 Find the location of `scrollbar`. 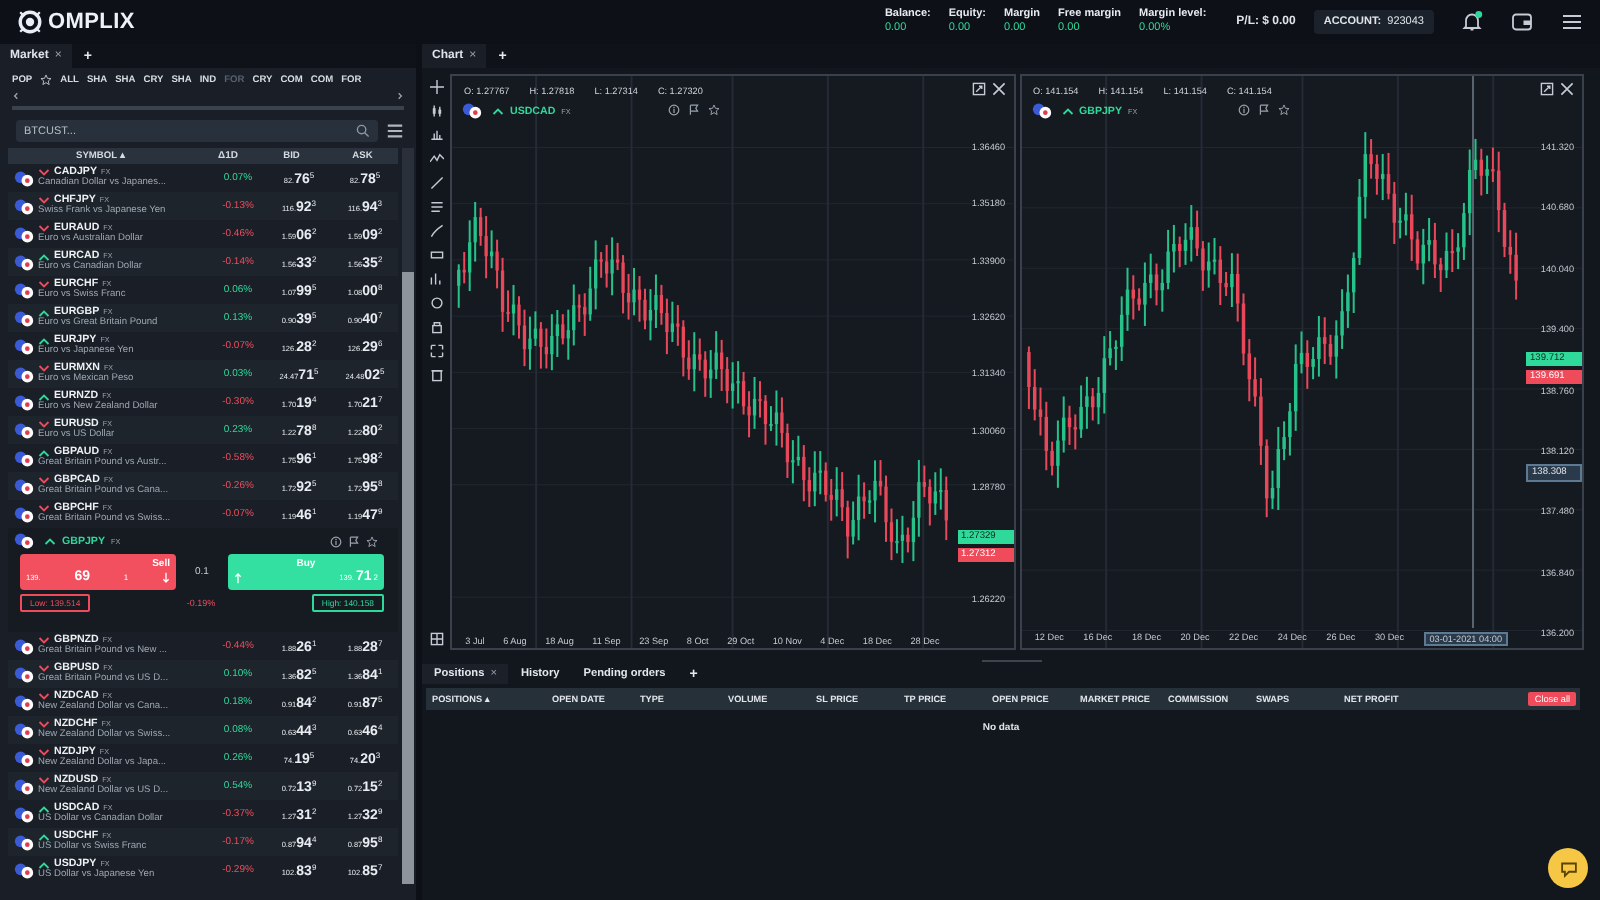

scrollbar is located at coordinates (408, 516).